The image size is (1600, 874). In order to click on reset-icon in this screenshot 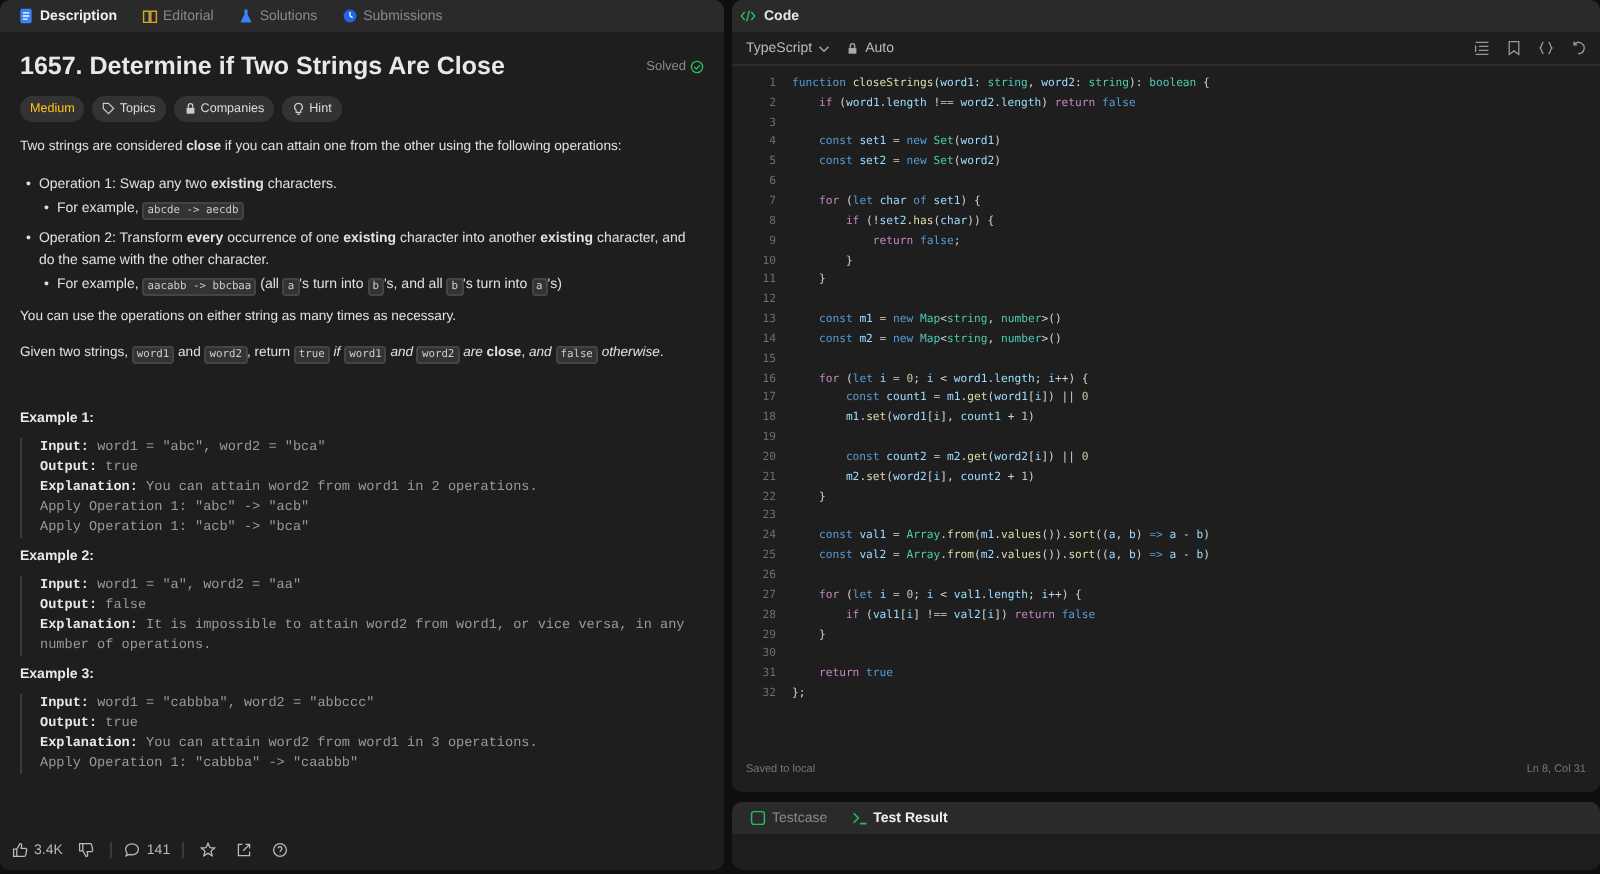, I will do `click(1578, 48)`.